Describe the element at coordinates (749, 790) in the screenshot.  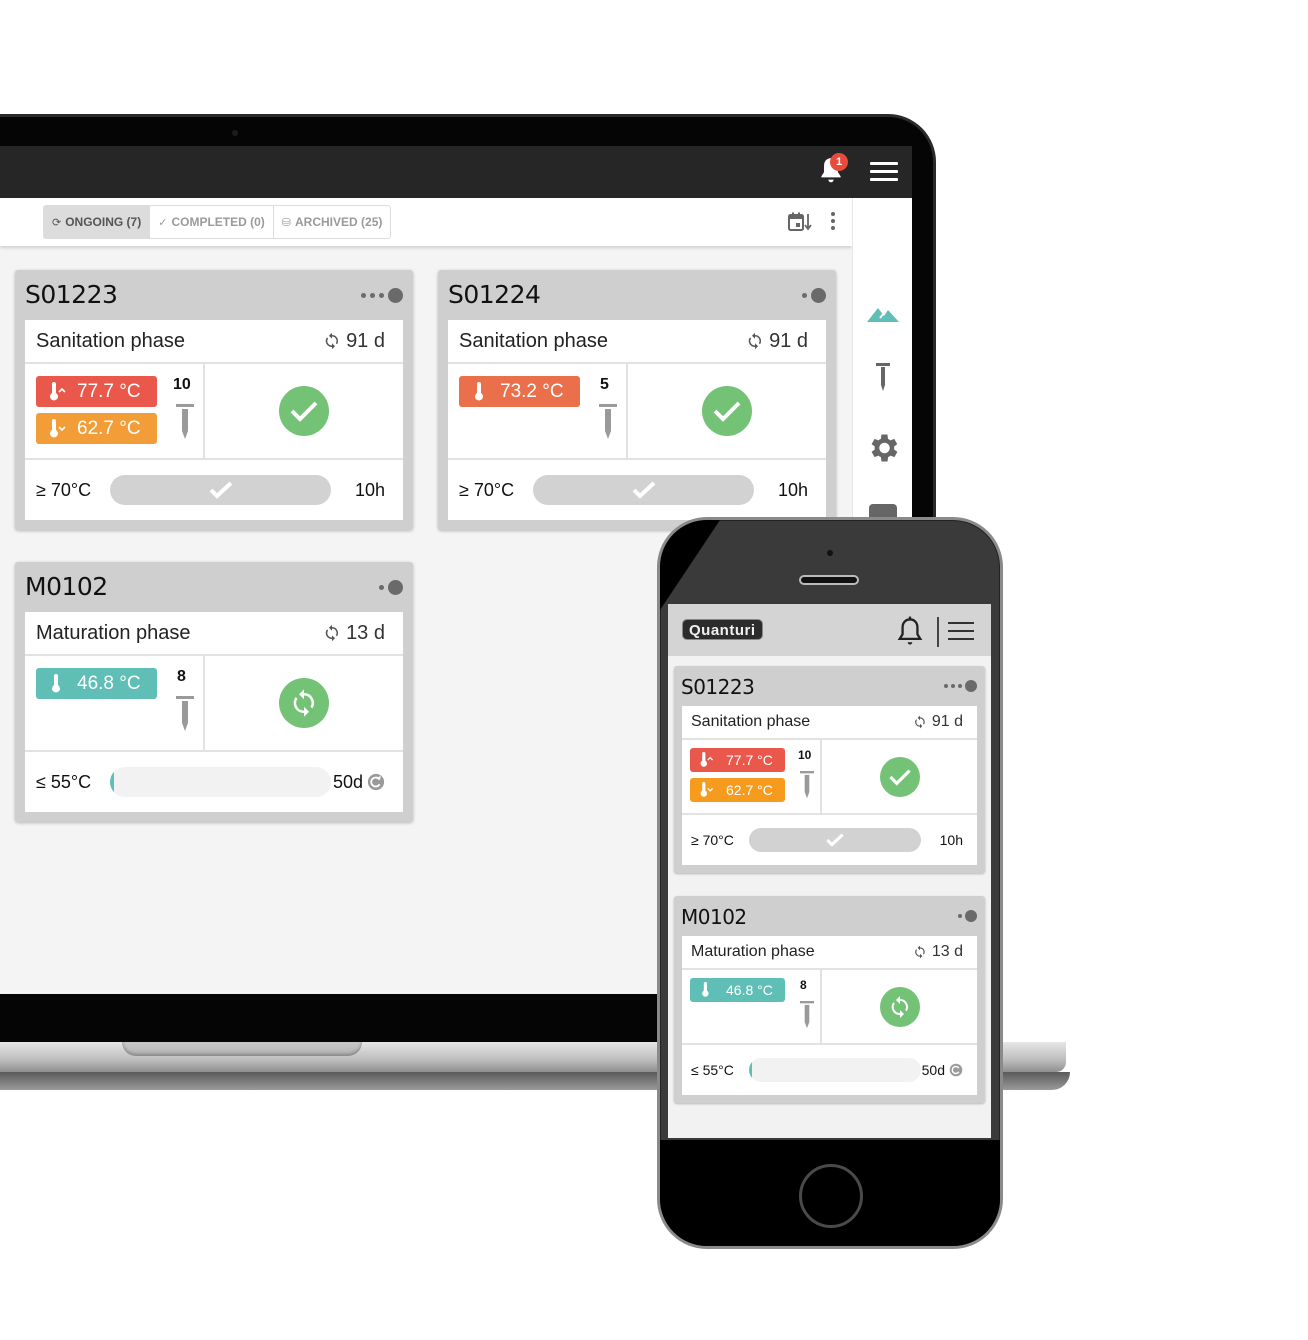
I see `temperature-value: 62.7 °C` at that location.